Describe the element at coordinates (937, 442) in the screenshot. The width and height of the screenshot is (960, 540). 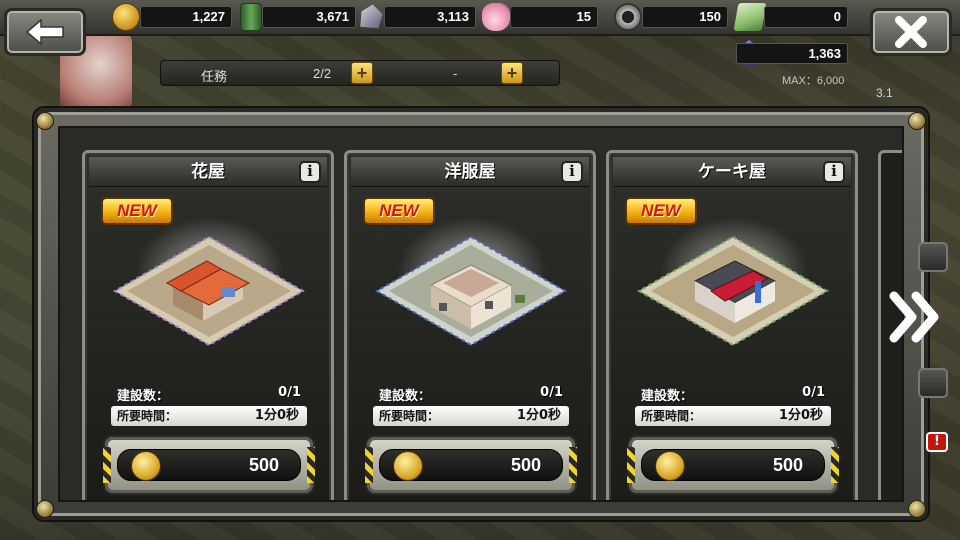
I see `alert-badge: !` at that location.